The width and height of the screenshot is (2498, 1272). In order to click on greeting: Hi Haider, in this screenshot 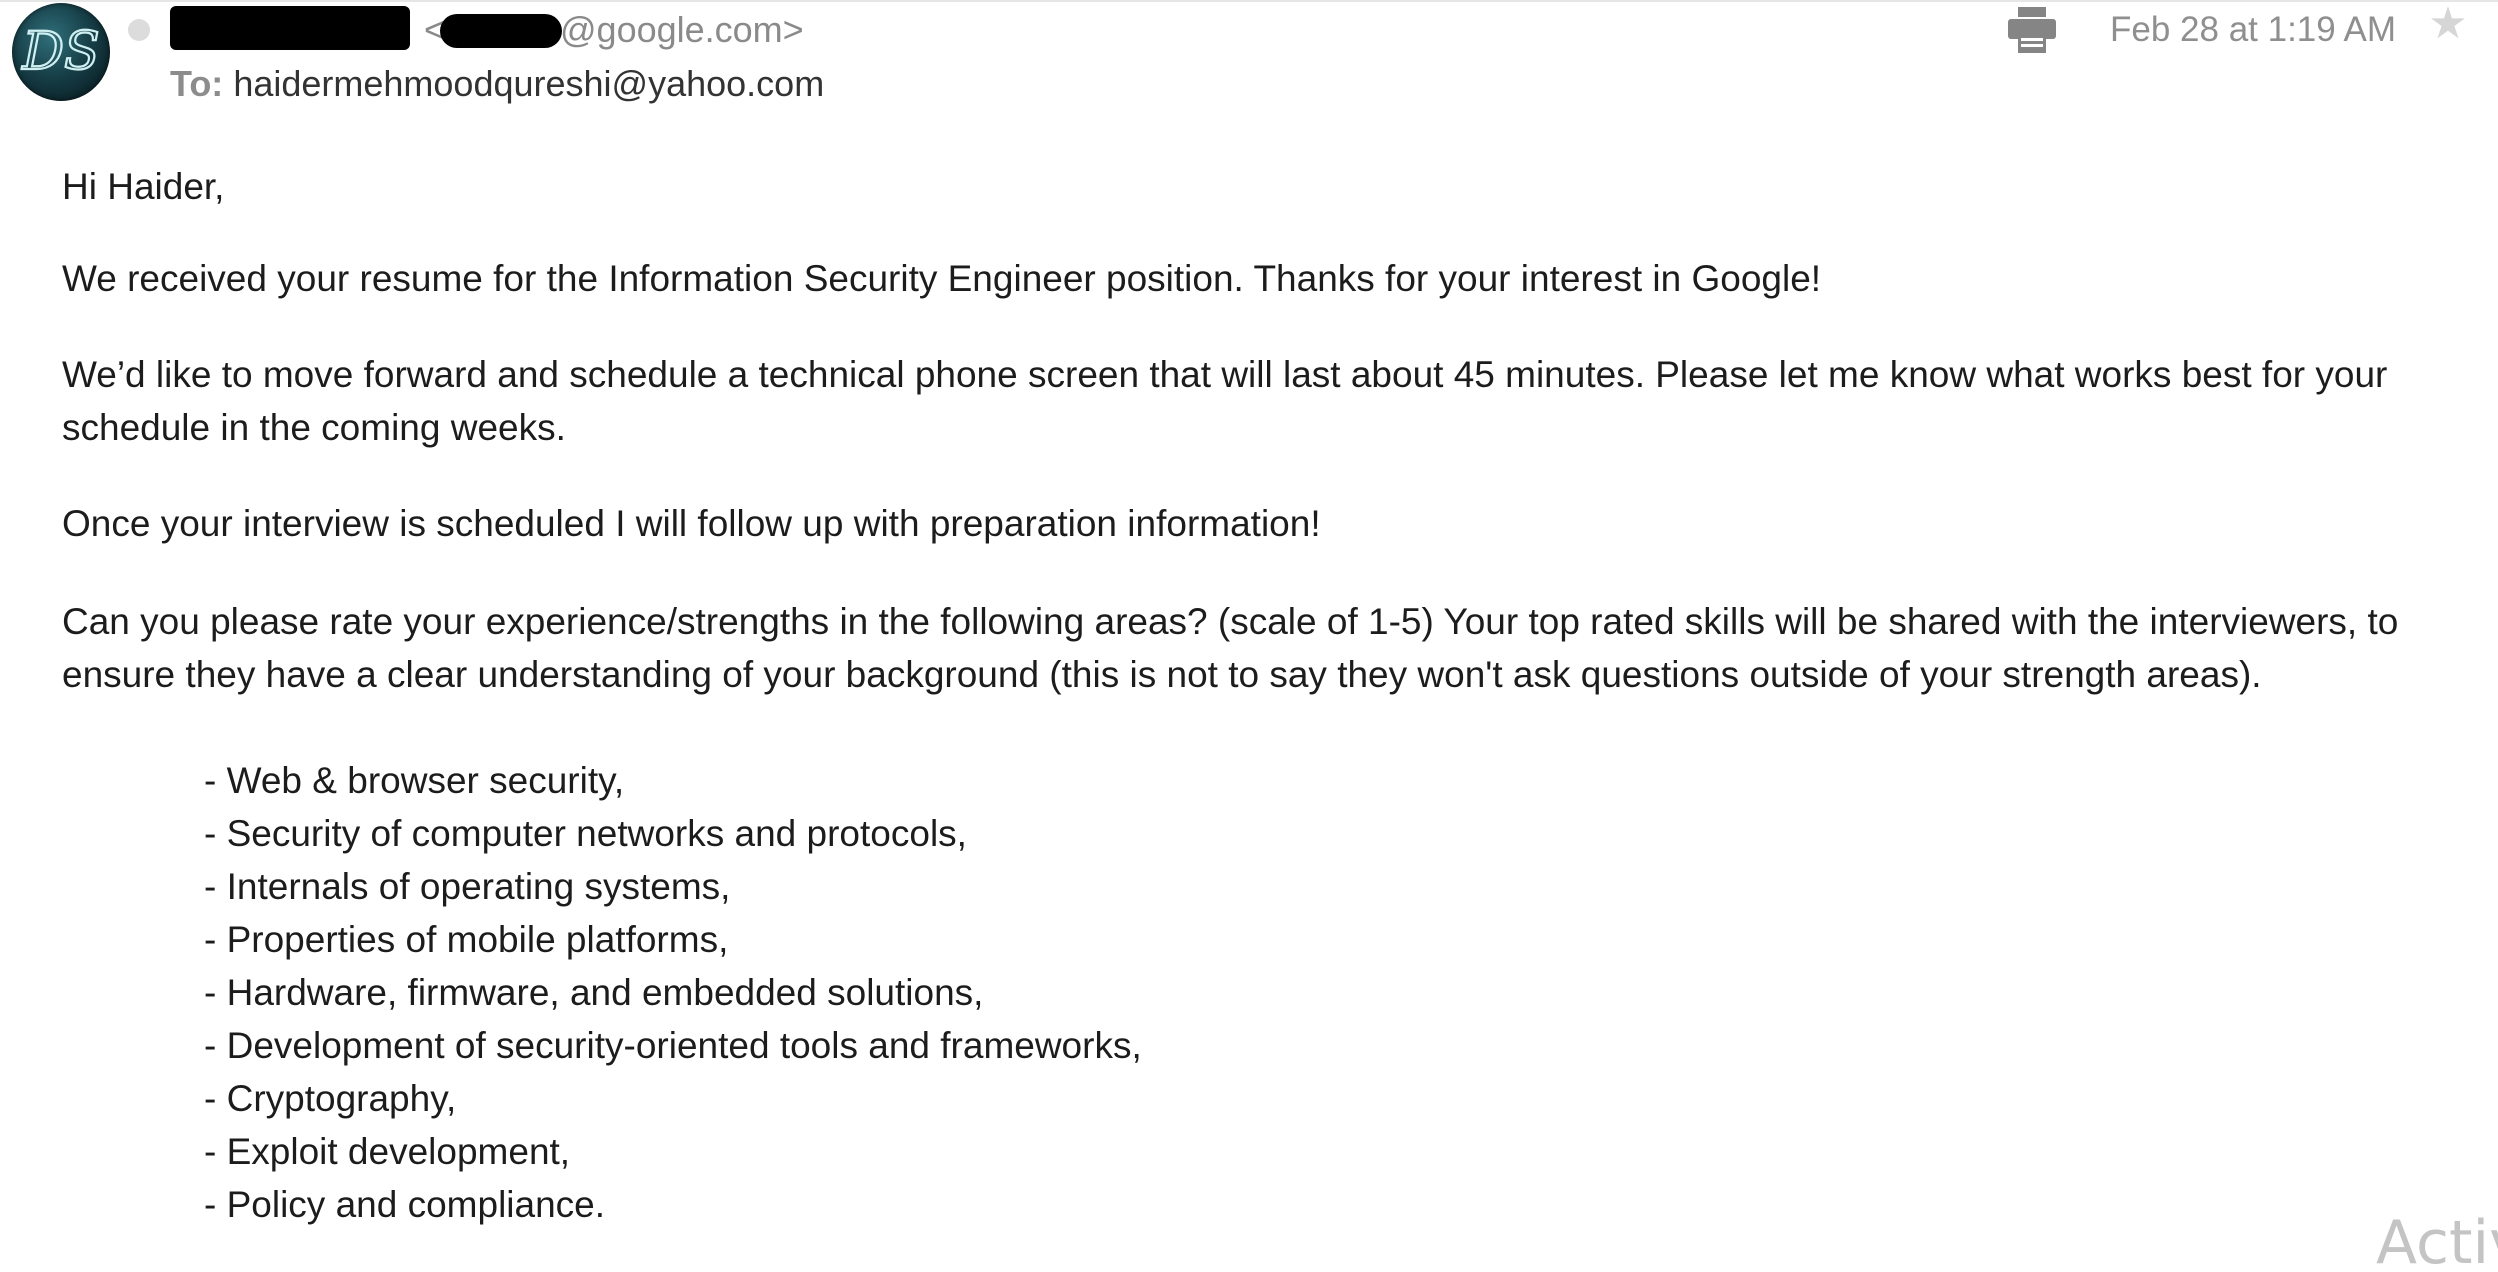, I will do `click(143, 186)`.